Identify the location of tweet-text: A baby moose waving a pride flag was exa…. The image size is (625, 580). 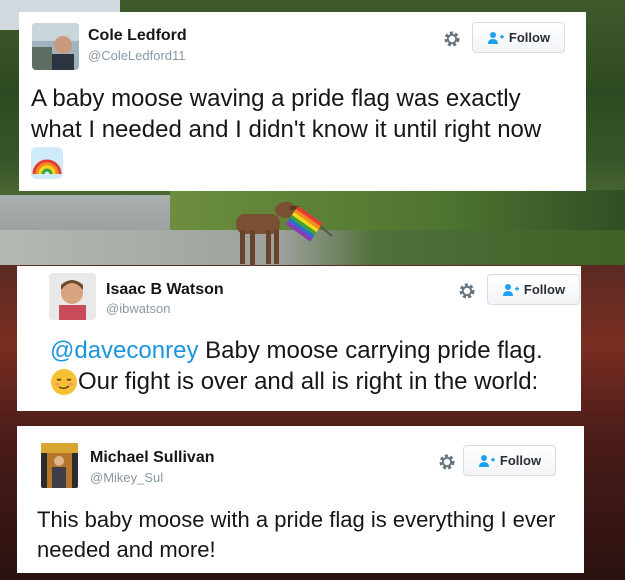
(296, 131).